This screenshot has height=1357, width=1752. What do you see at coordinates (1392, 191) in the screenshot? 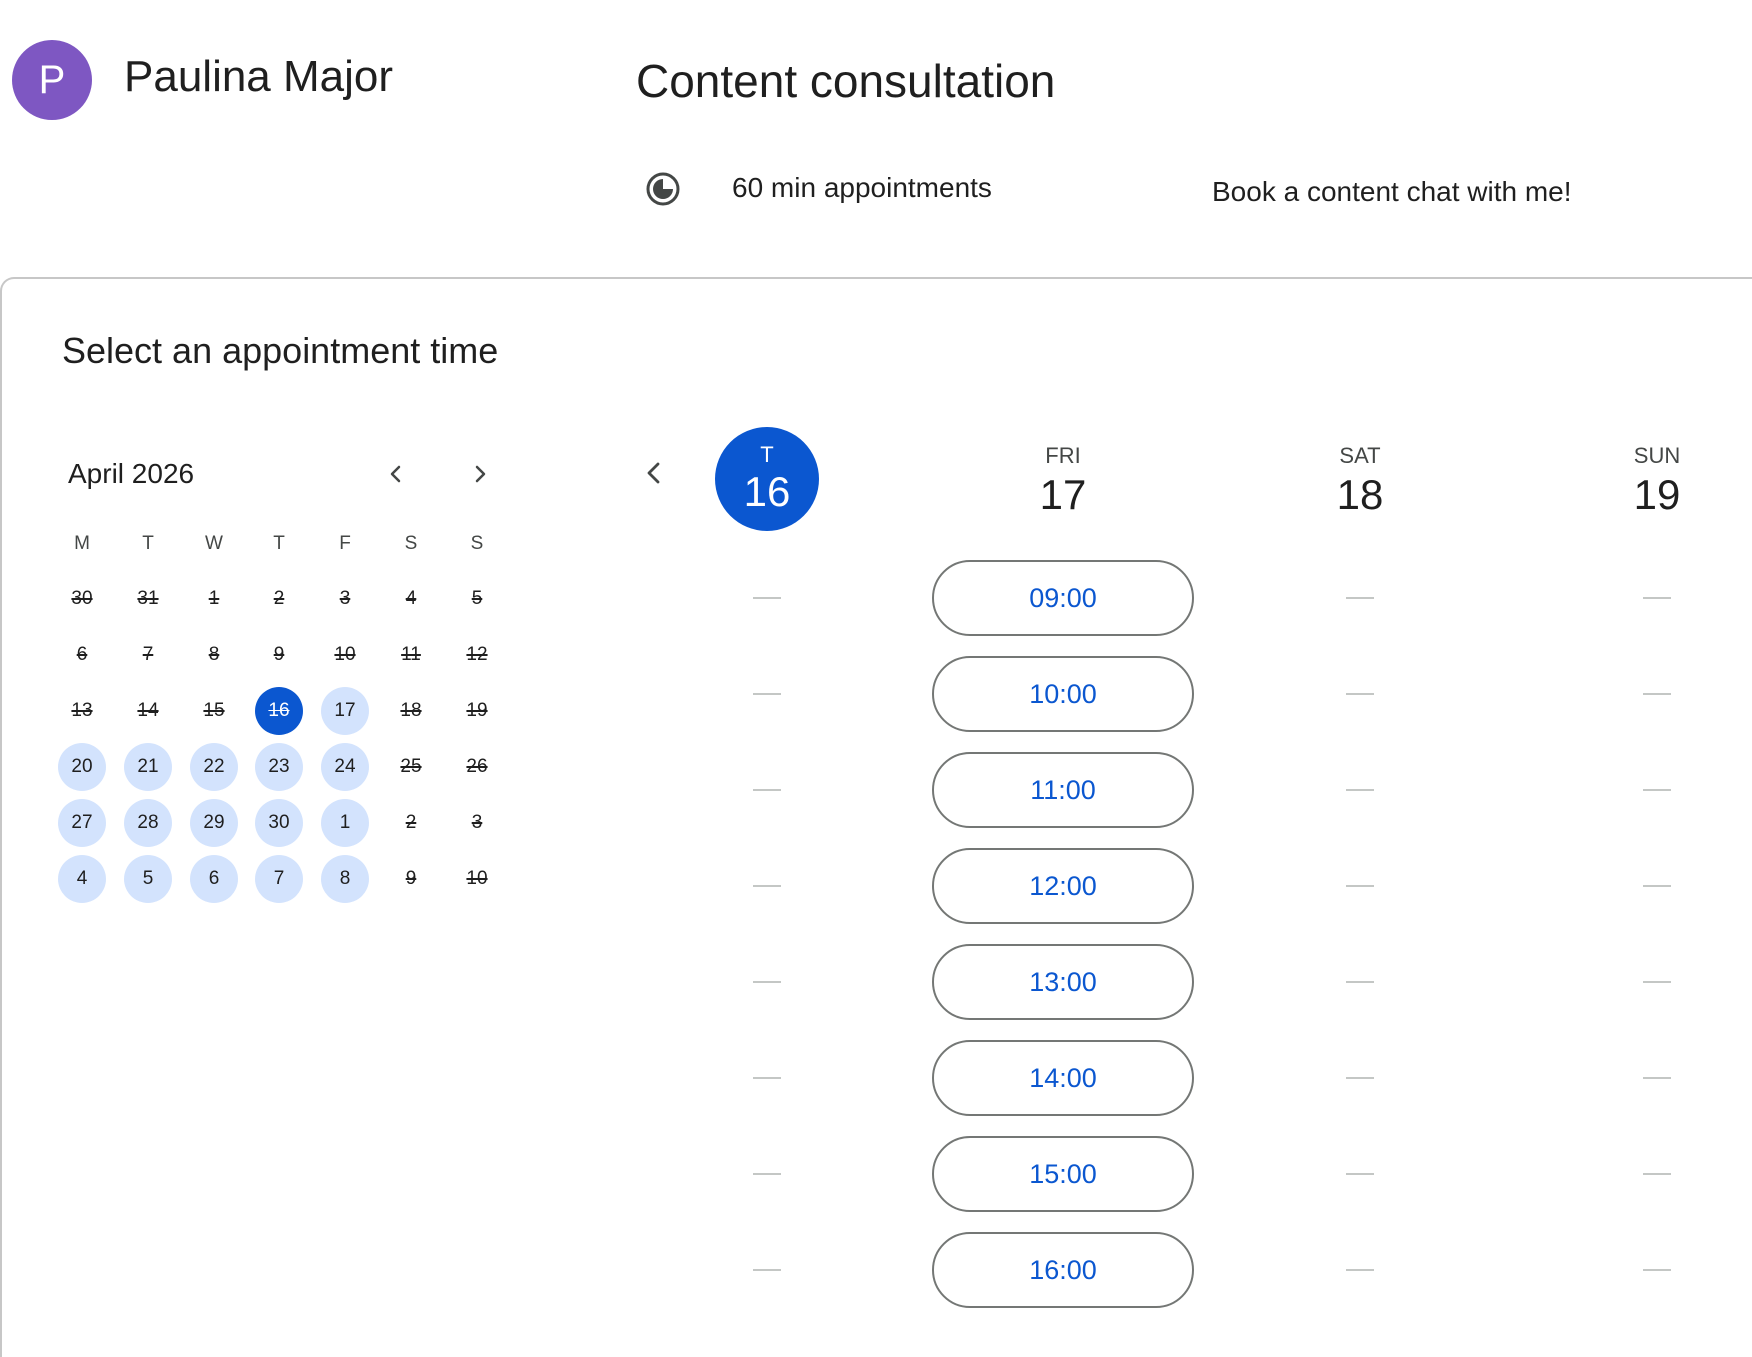
I see `event-description: Book a content chat with me!` at bounding box center [1392, 191].